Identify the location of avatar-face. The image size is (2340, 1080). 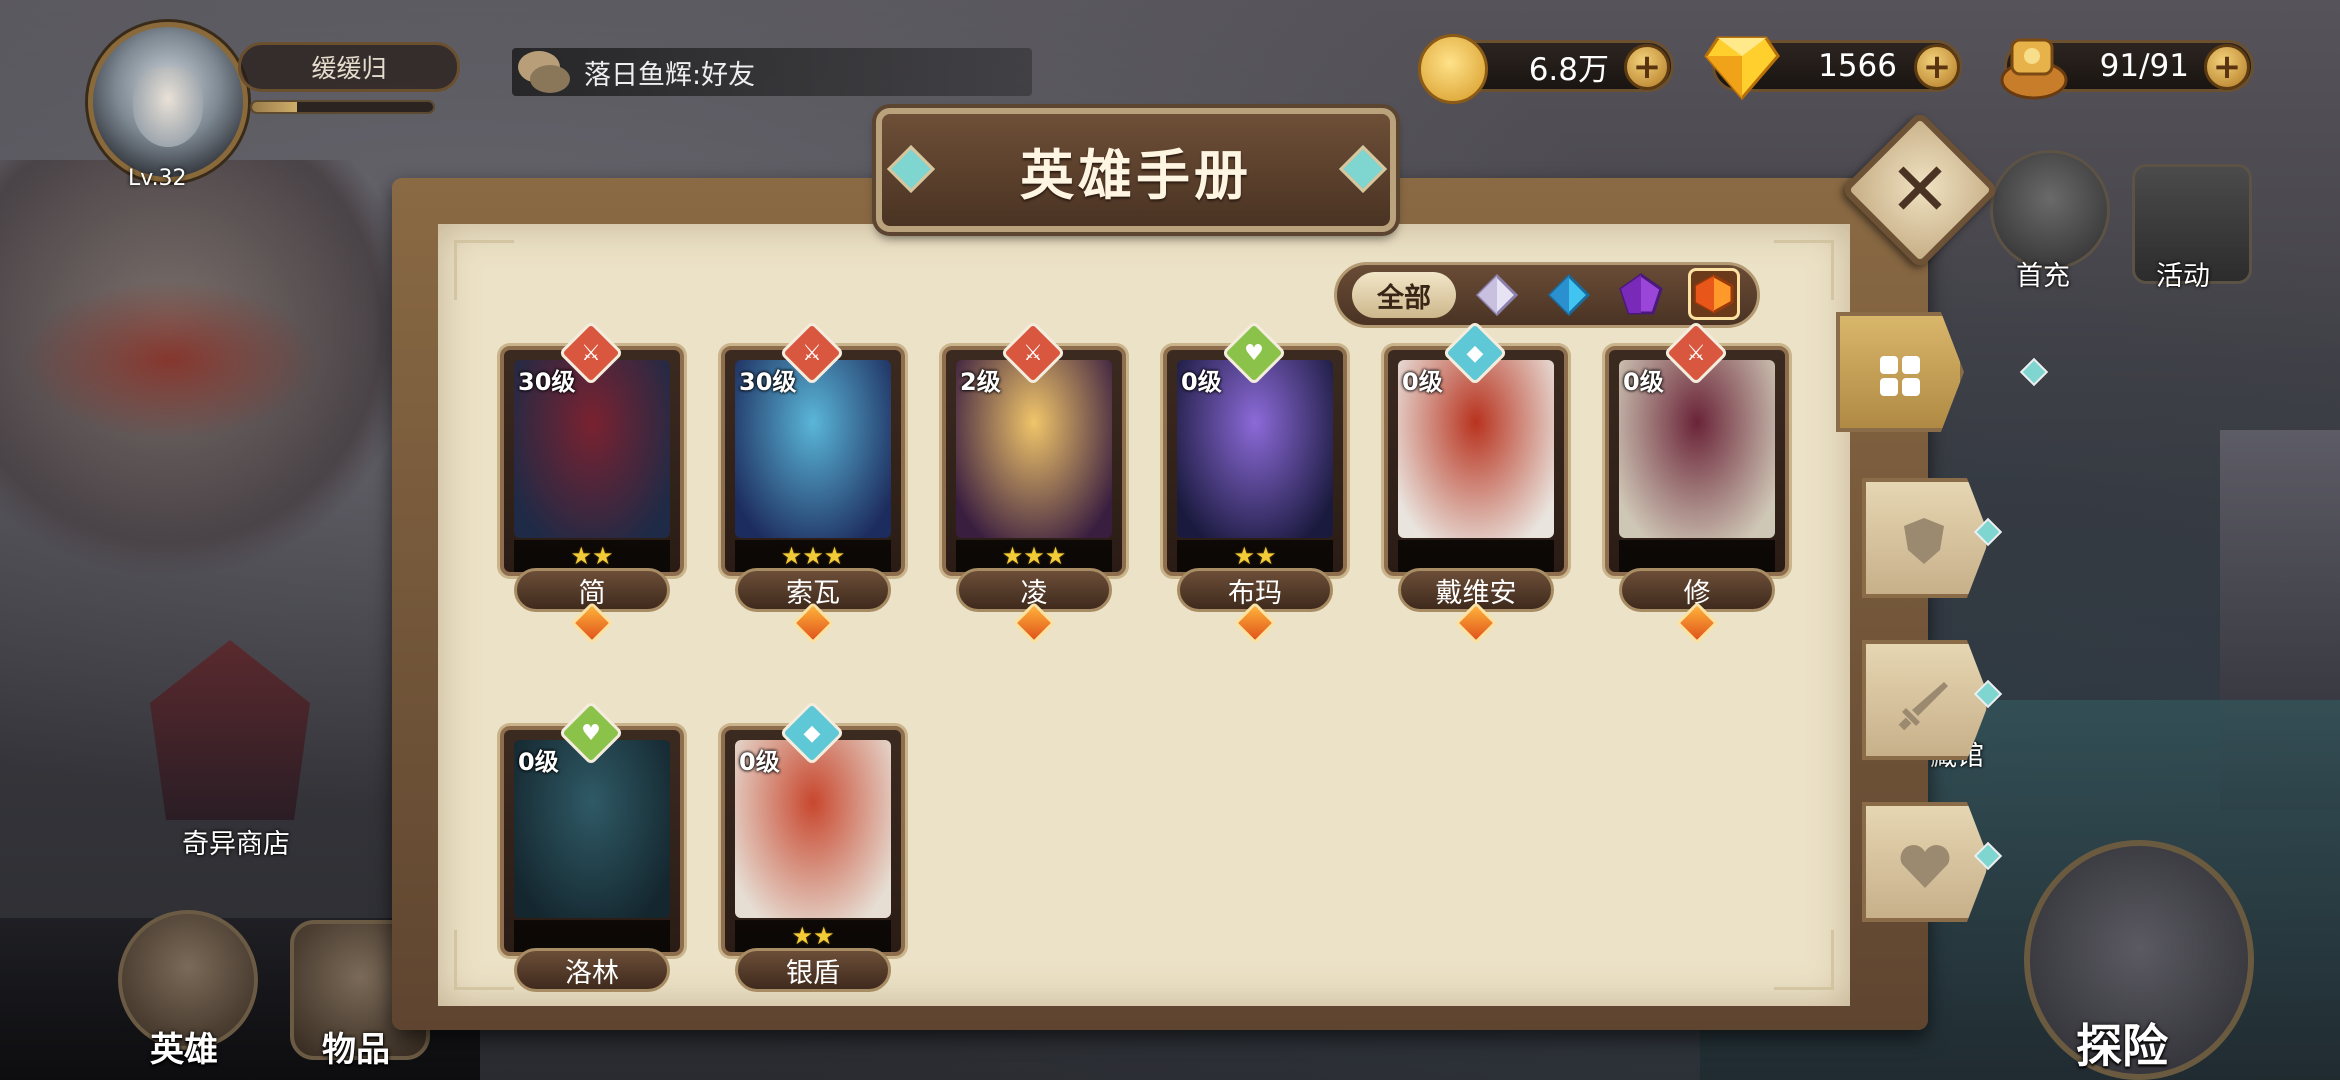
(168, 107).